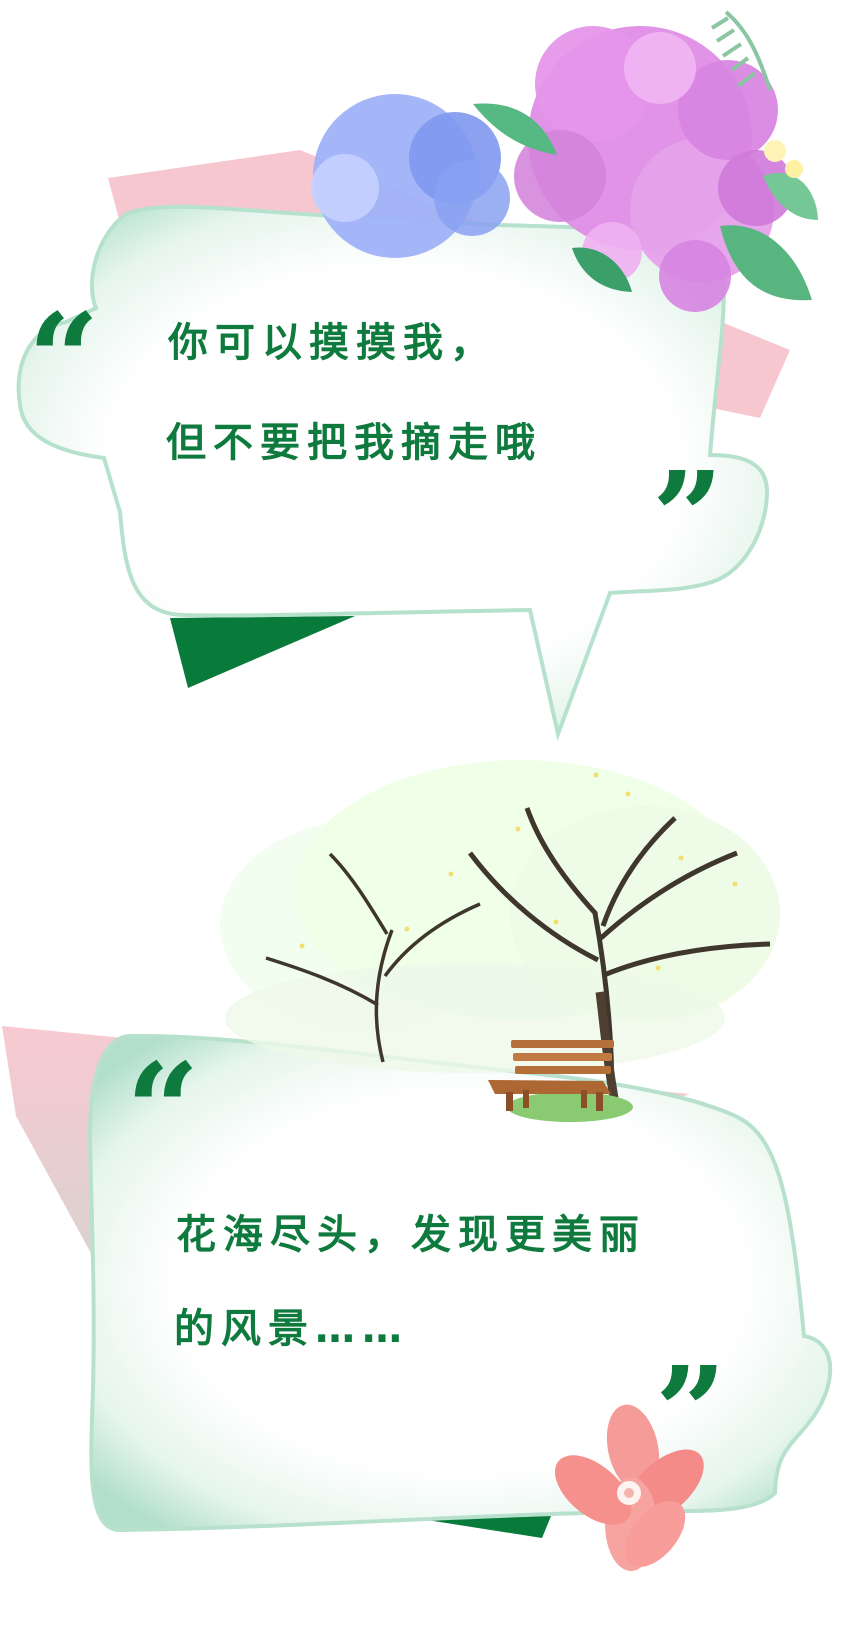 The image size is (856, 1636). I want to click on top-open-quote: “, so click(64, 359).